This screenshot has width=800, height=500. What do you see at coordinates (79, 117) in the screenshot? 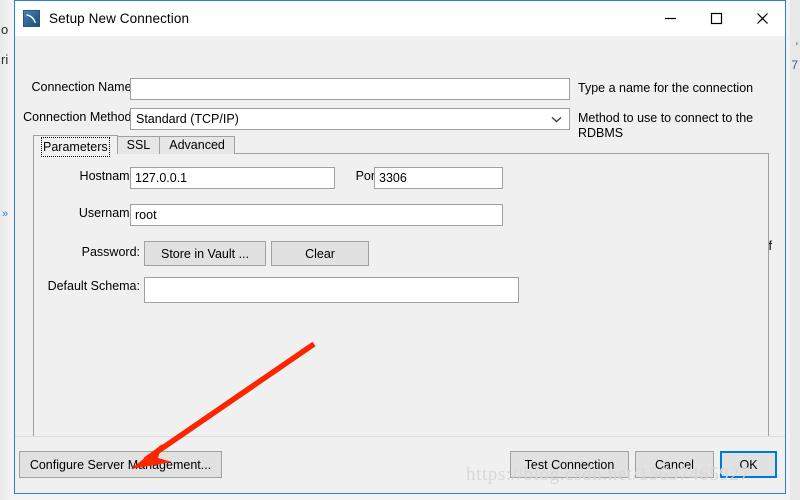
I see `connection-method-label: Connection Method:` at bounding box center [79, 117].